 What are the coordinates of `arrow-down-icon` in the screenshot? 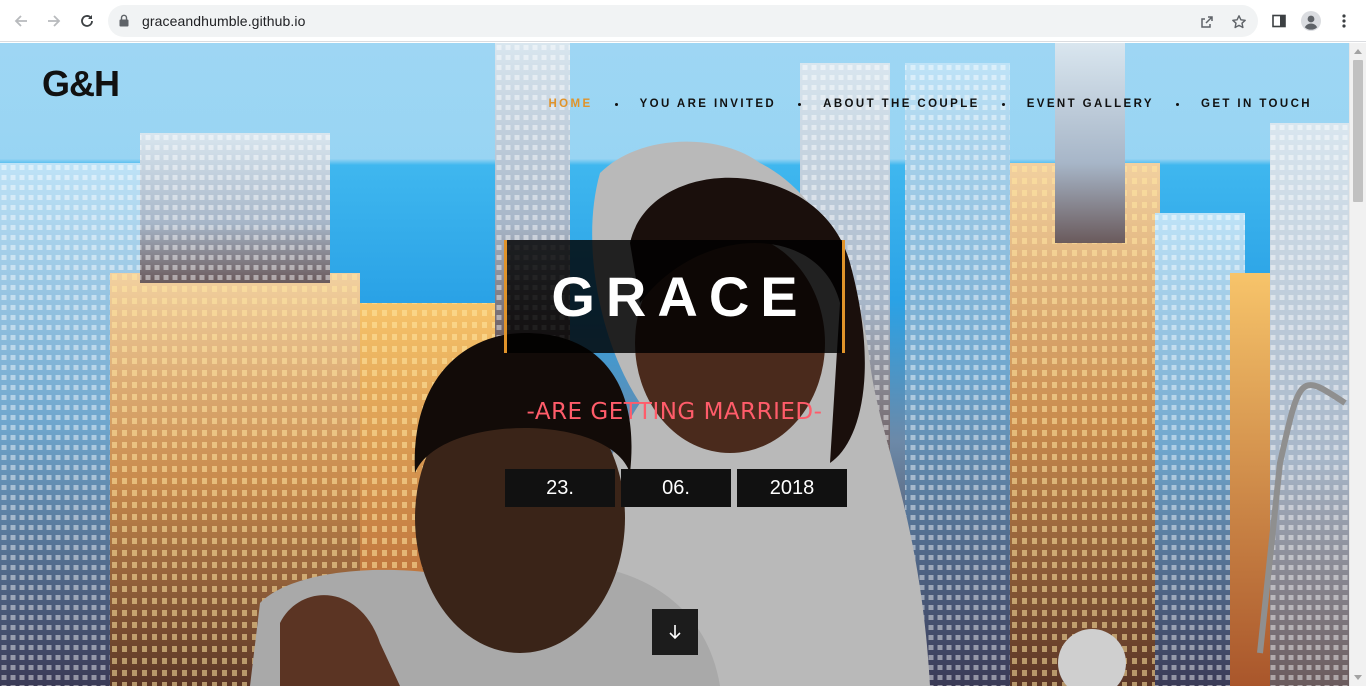 It's located at (675, 632).